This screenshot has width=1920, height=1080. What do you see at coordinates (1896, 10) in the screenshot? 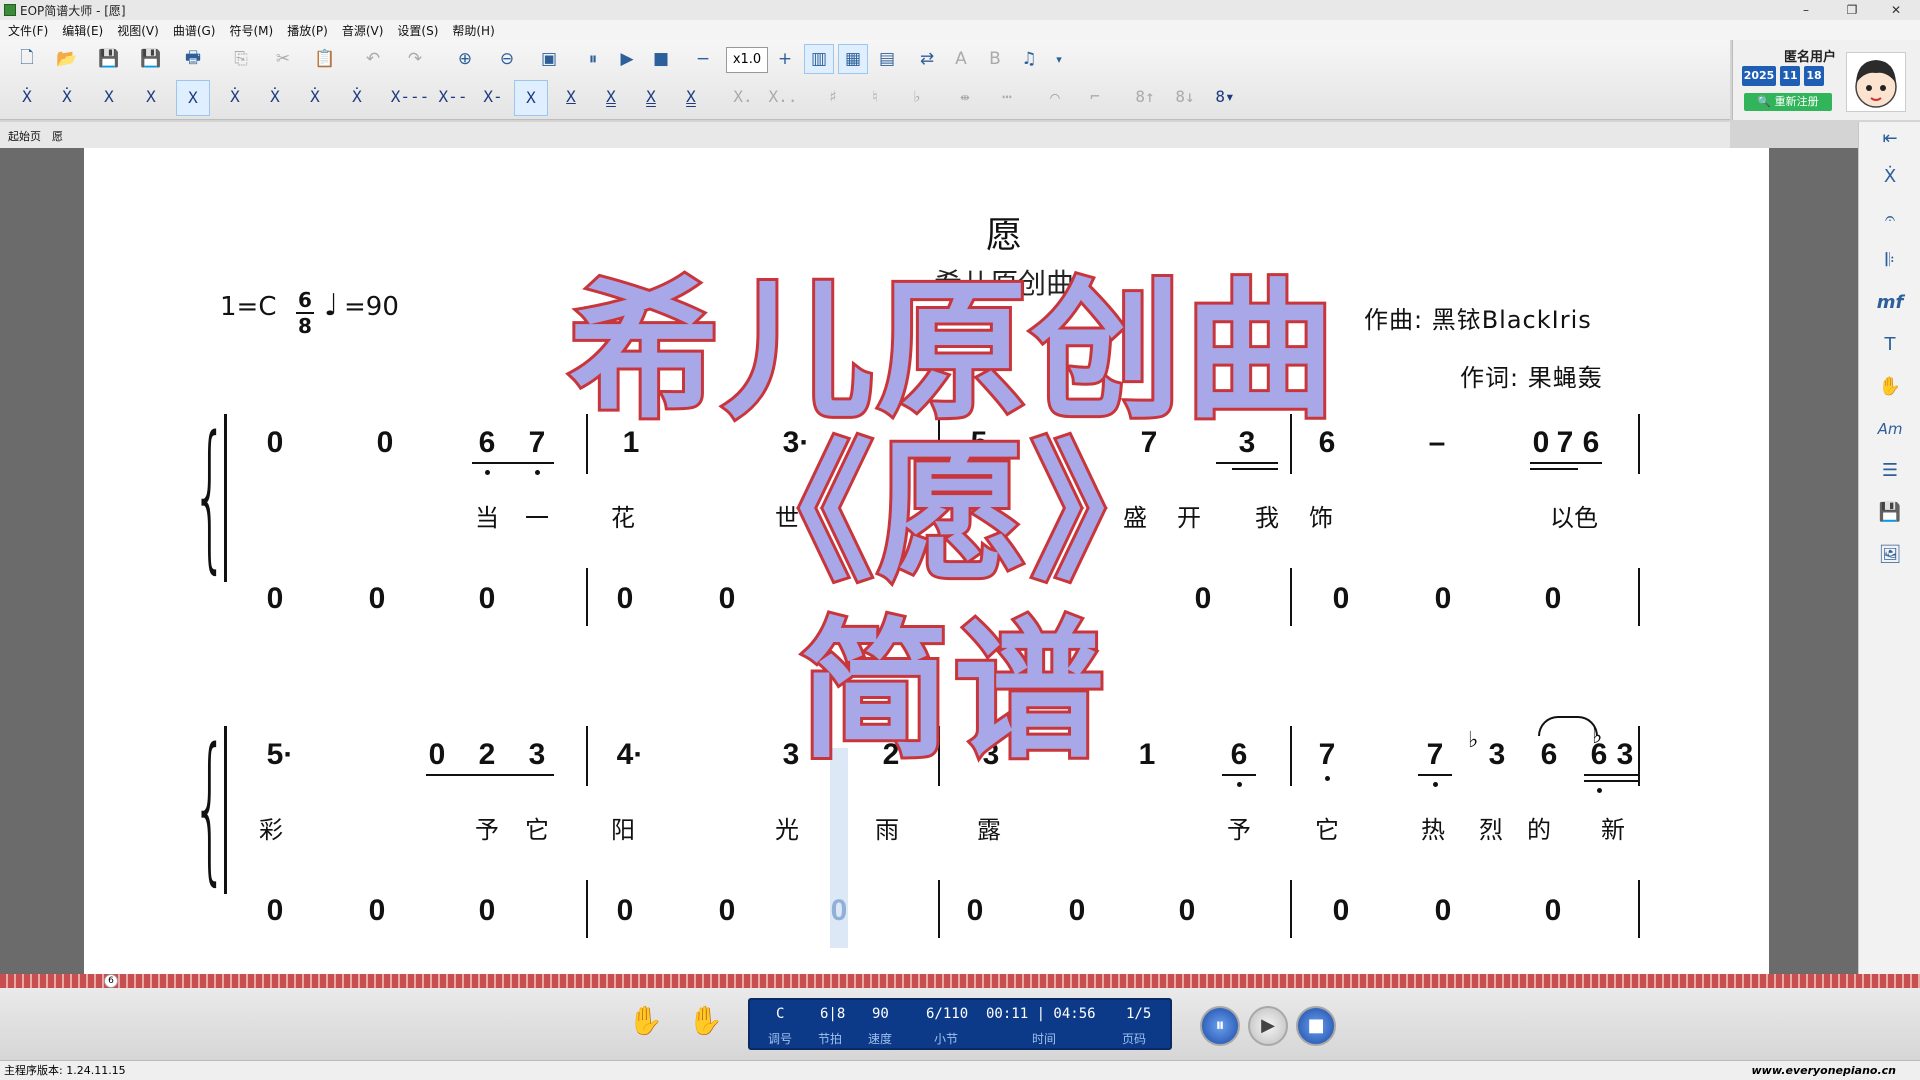
I see `close-icon: ✕` at bounding box center [1896, 10].